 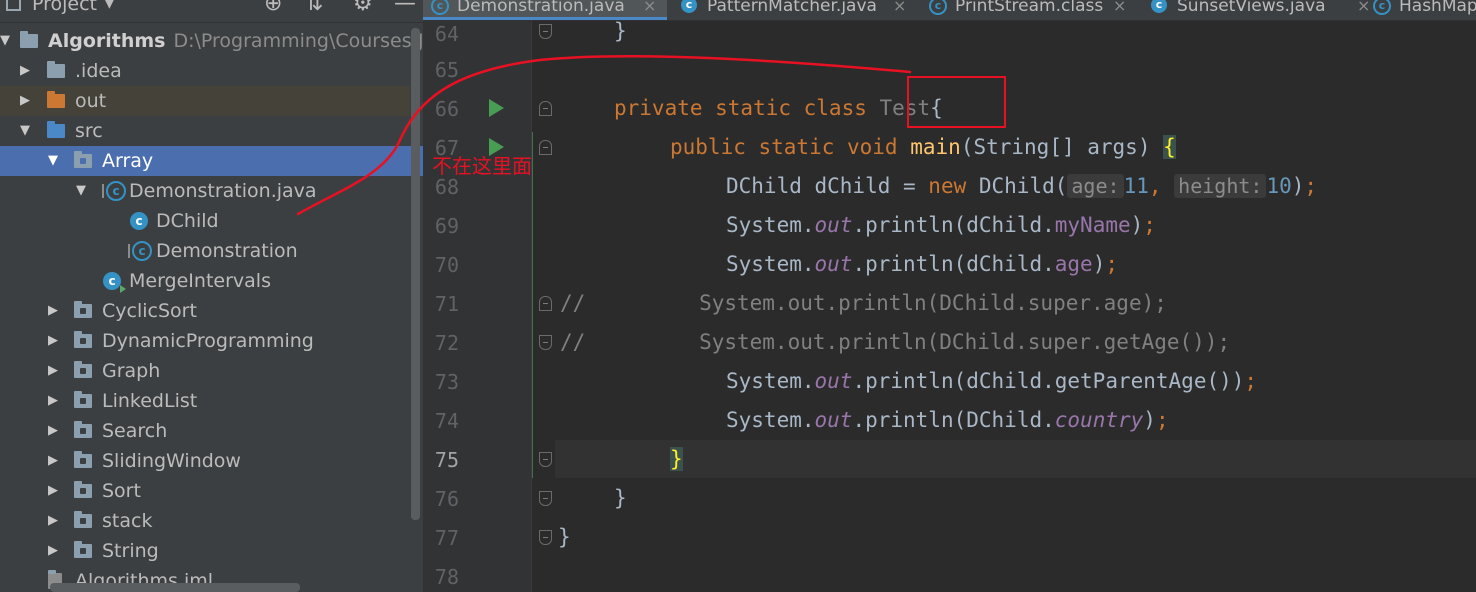 What do you see at coordinates (205, 491) in the screenshot?
I see `tree-item-sort: ▶ Sort` at bounding box center [205, 491].